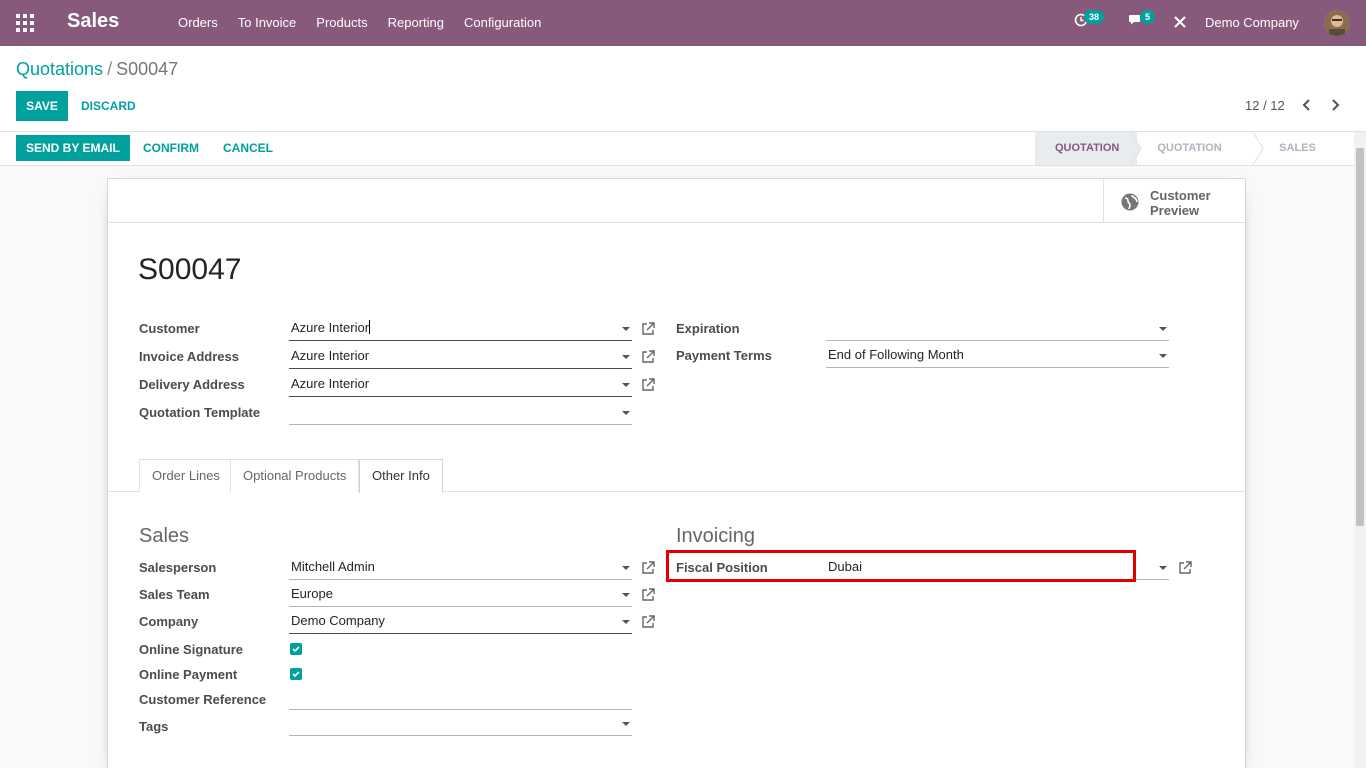 The image size is (1366, 768). I want to click on invoice-address-value: Azure Interior, so click(330, 355).